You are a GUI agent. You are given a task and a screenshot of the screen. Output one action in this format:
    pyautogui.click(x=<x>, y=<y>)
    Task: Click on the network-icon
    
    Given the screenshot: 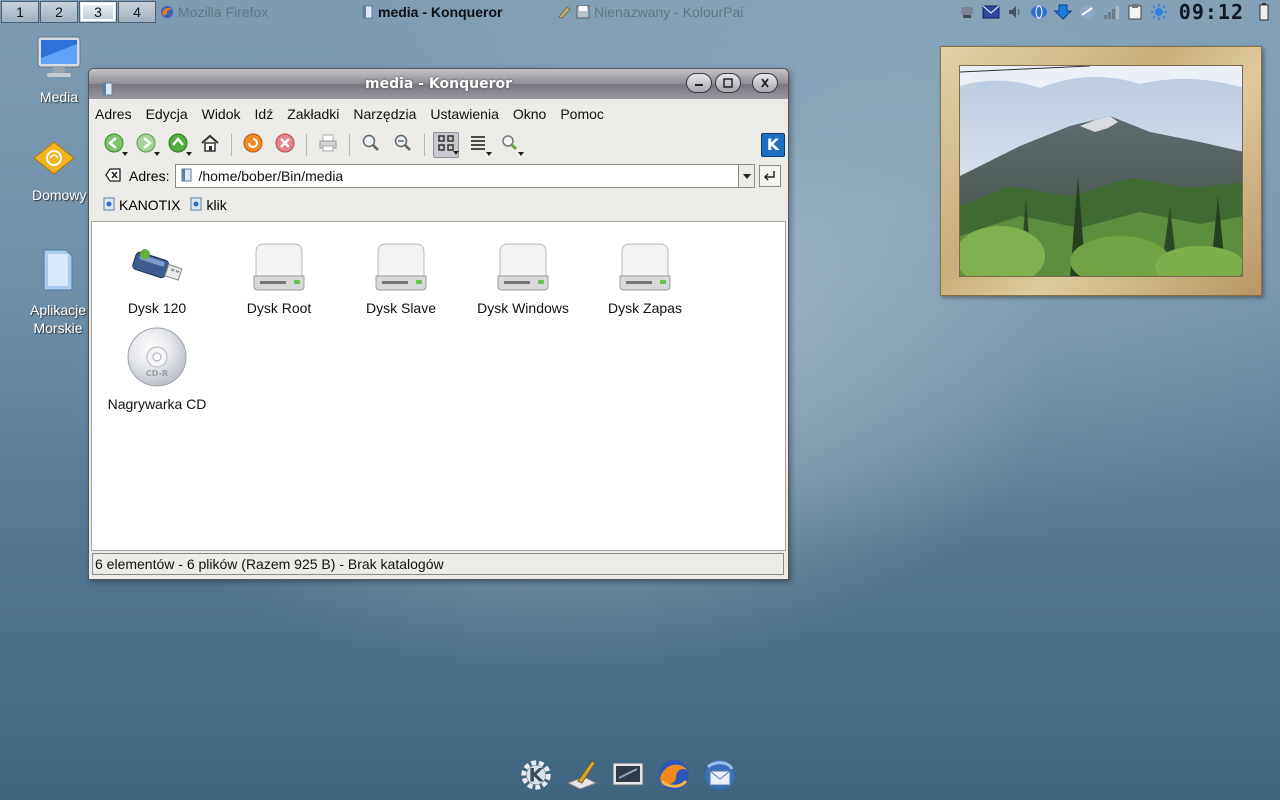 What is the action you would take?
    pyautogui.click(x=967, y=12)
    